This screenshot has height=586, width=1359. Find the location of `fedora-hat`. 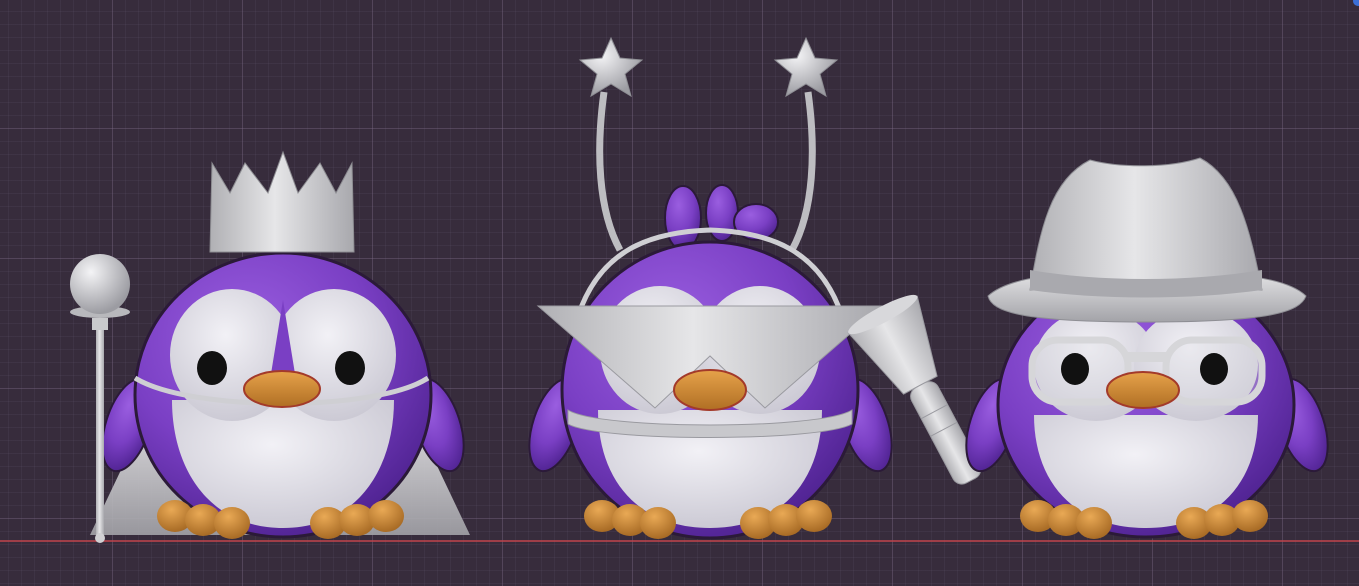

fedora-hat is located at coordinates (1147, 240).